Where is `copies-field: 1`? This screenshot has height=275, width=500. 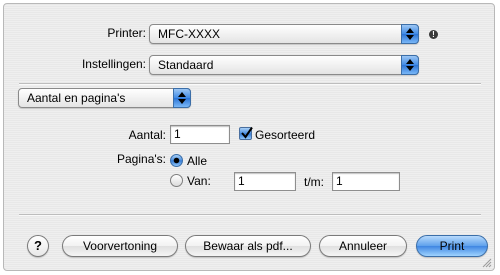
copies-field: 1 is located at coordinates (200, 134).